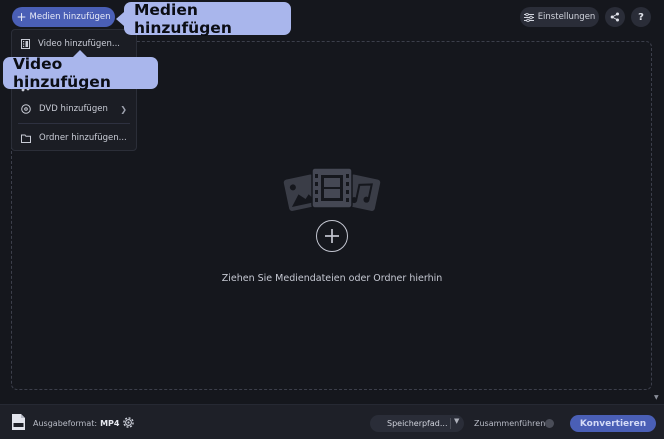 This screenshot has height=439, width=664. Describe the element at coordinates (128, 422) in the screenshot. I see `gear-icon` at that location.